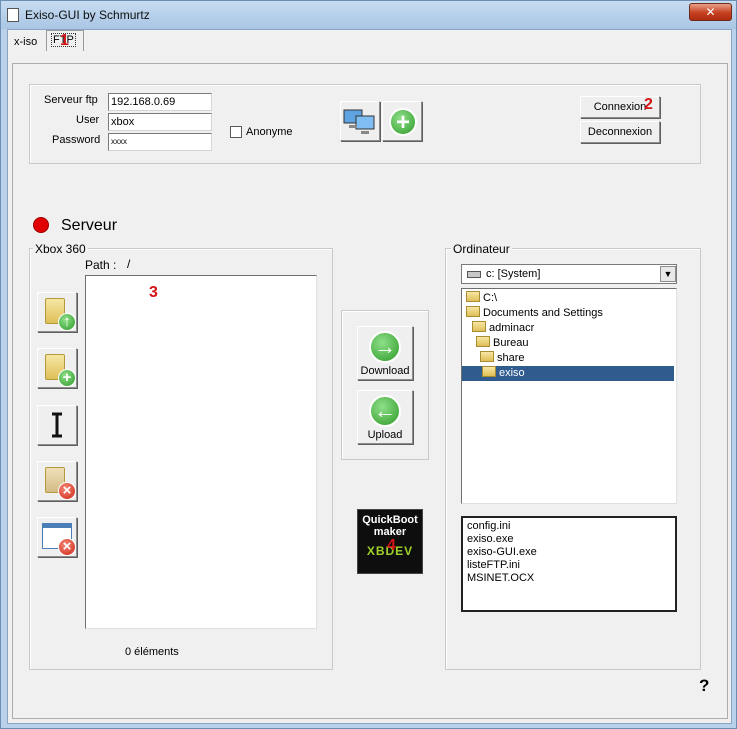 The height and width of the screenshot is (729, 737). Describe the element at coordinates (160, 102) in the screenshot. I see `server-input: 192.168.0.69` at that location.